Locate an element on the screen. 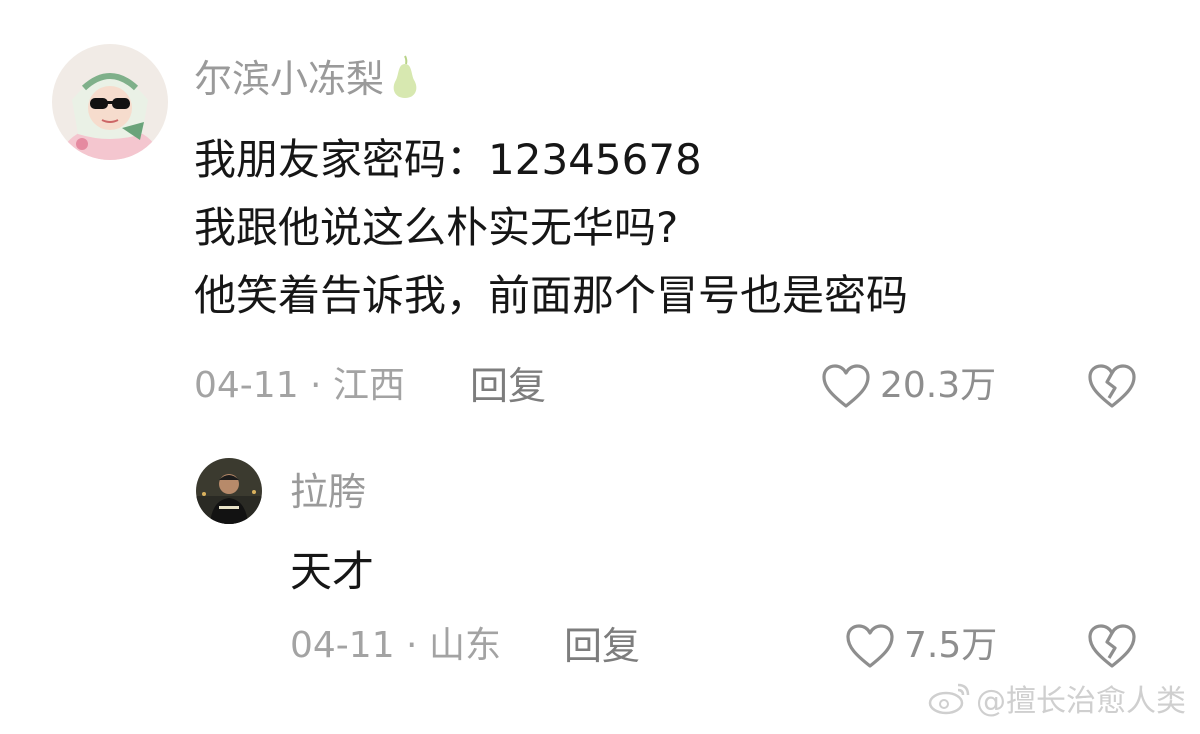  comment-line: 我跟他说这么朴实无华吗? is located at coordinates (436, 227).